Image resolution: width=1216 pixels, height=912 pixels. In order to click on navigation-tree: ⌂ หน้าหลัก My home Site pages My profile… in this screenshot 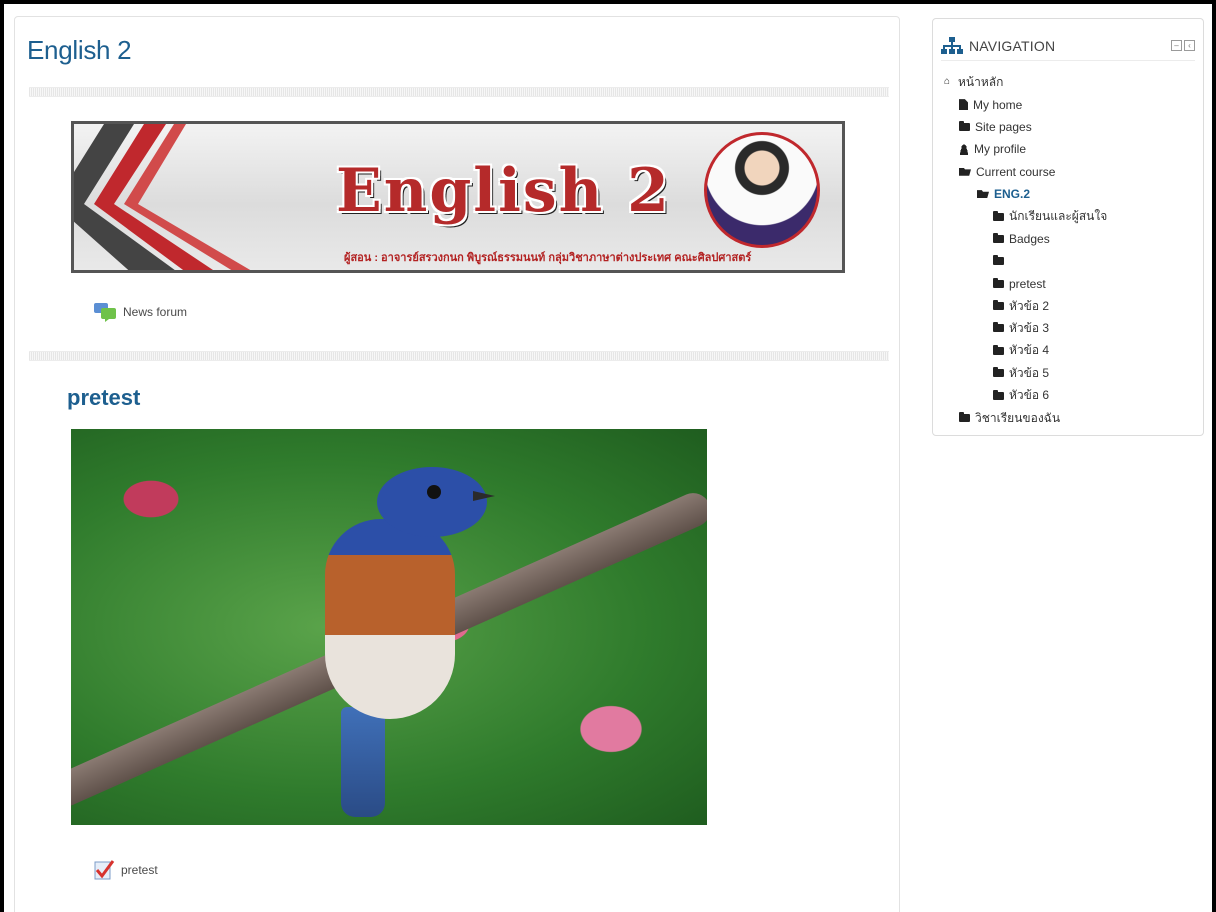, I will do `click(1068, 250)`.